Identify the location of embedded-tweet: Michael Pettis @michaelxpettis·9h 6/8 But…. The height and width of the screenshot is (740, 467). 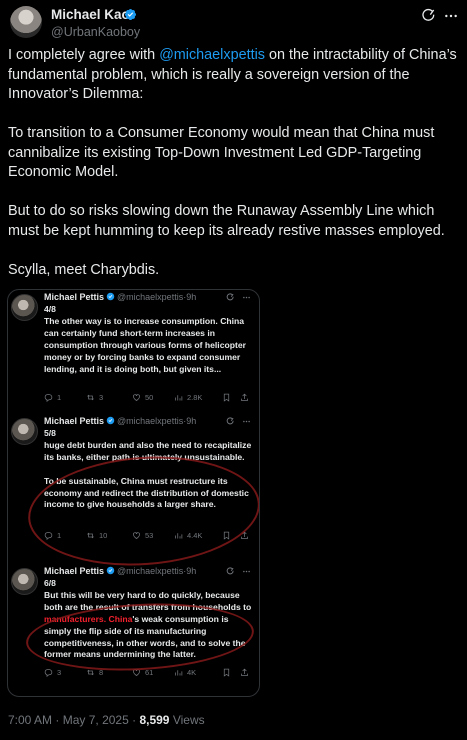
(133, 631).